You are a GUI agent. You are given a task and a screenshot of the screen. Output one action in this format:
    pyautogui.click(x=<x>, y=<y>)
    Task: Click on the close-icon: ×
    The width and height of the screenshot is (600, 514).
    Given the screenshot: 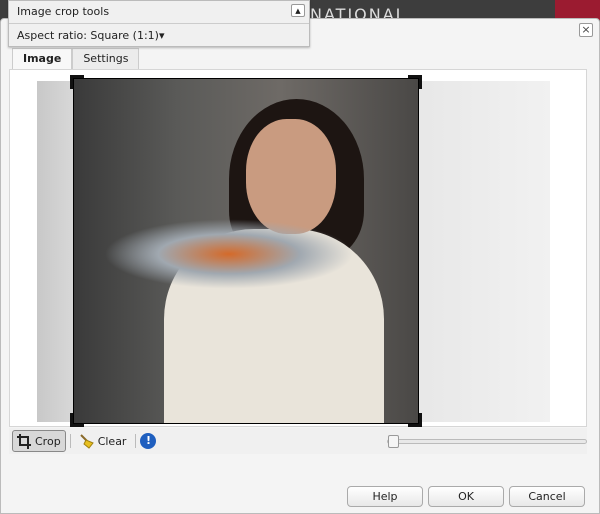 What is the action you would take?
    pyautogui.click(x=586, y=30)
    